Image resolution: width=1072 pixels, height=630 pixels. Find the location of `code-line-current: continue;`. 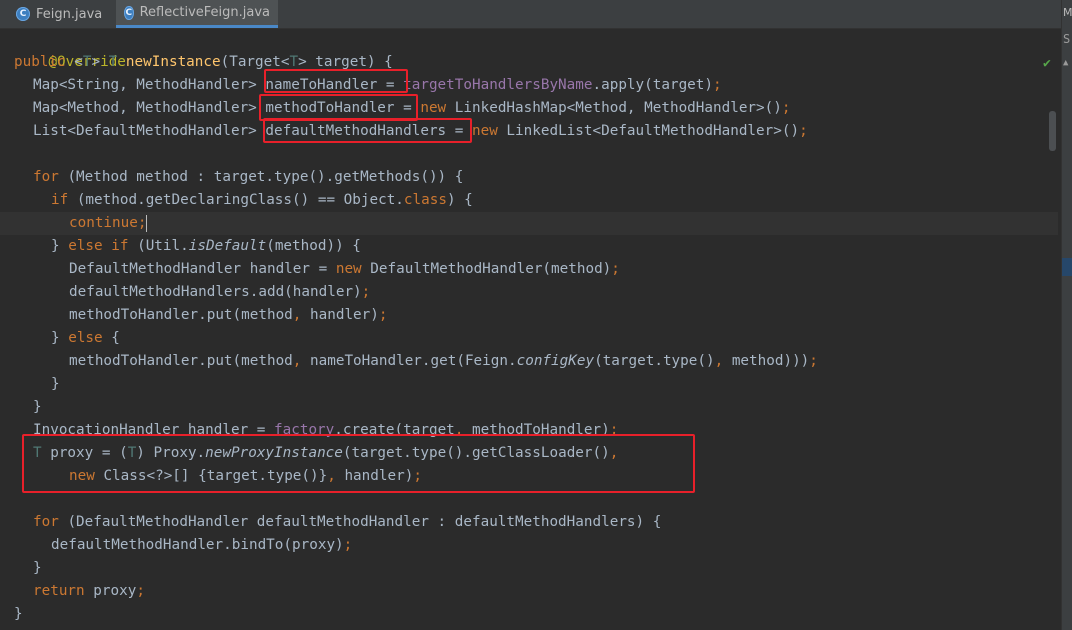

code-line-current: continue; is located at coordinates (529, 223).